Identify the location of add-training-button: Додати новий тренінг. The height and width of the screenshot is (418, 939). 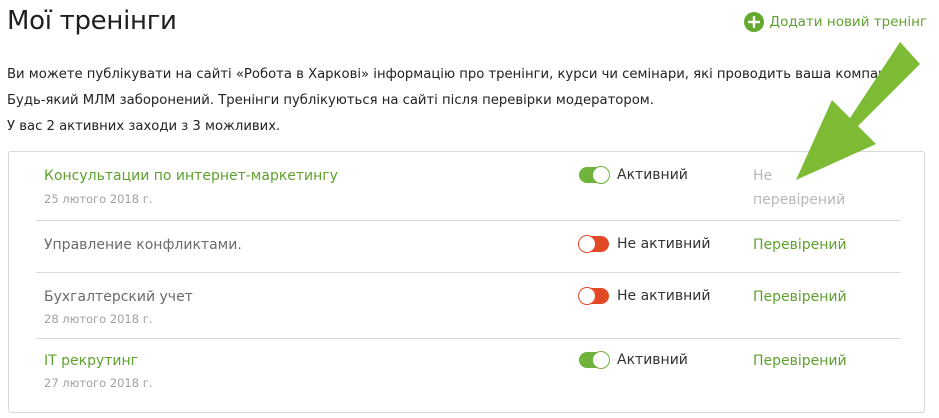
(835, 22).